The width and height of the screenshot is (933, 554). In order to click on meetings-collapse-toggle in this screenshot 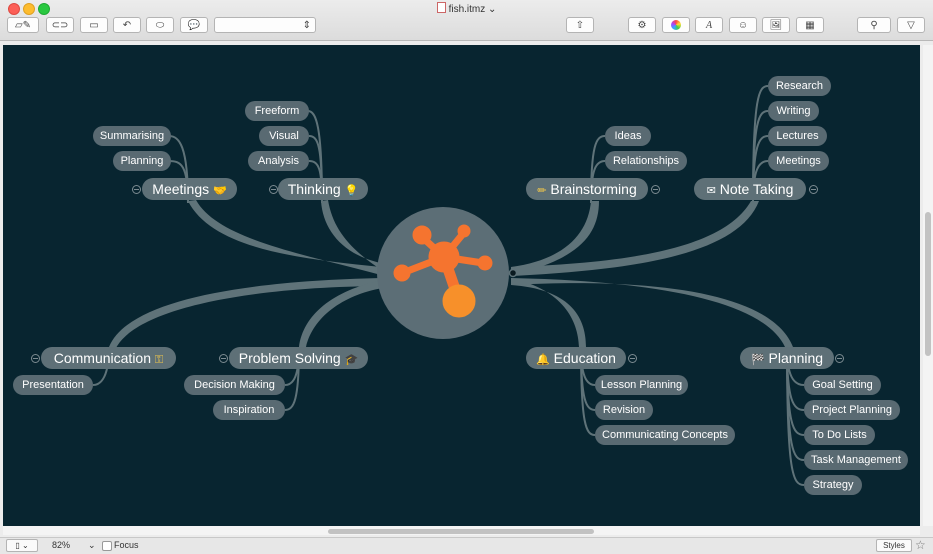, I will do `click(136, 189)`.